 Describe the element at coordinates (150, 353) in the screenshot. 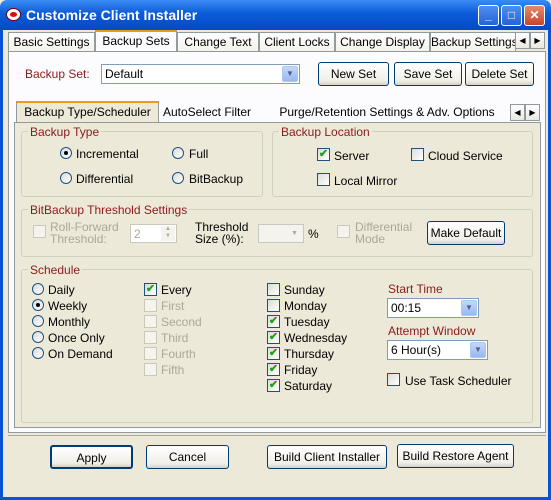

I see `fourth-checkbox` at that location.